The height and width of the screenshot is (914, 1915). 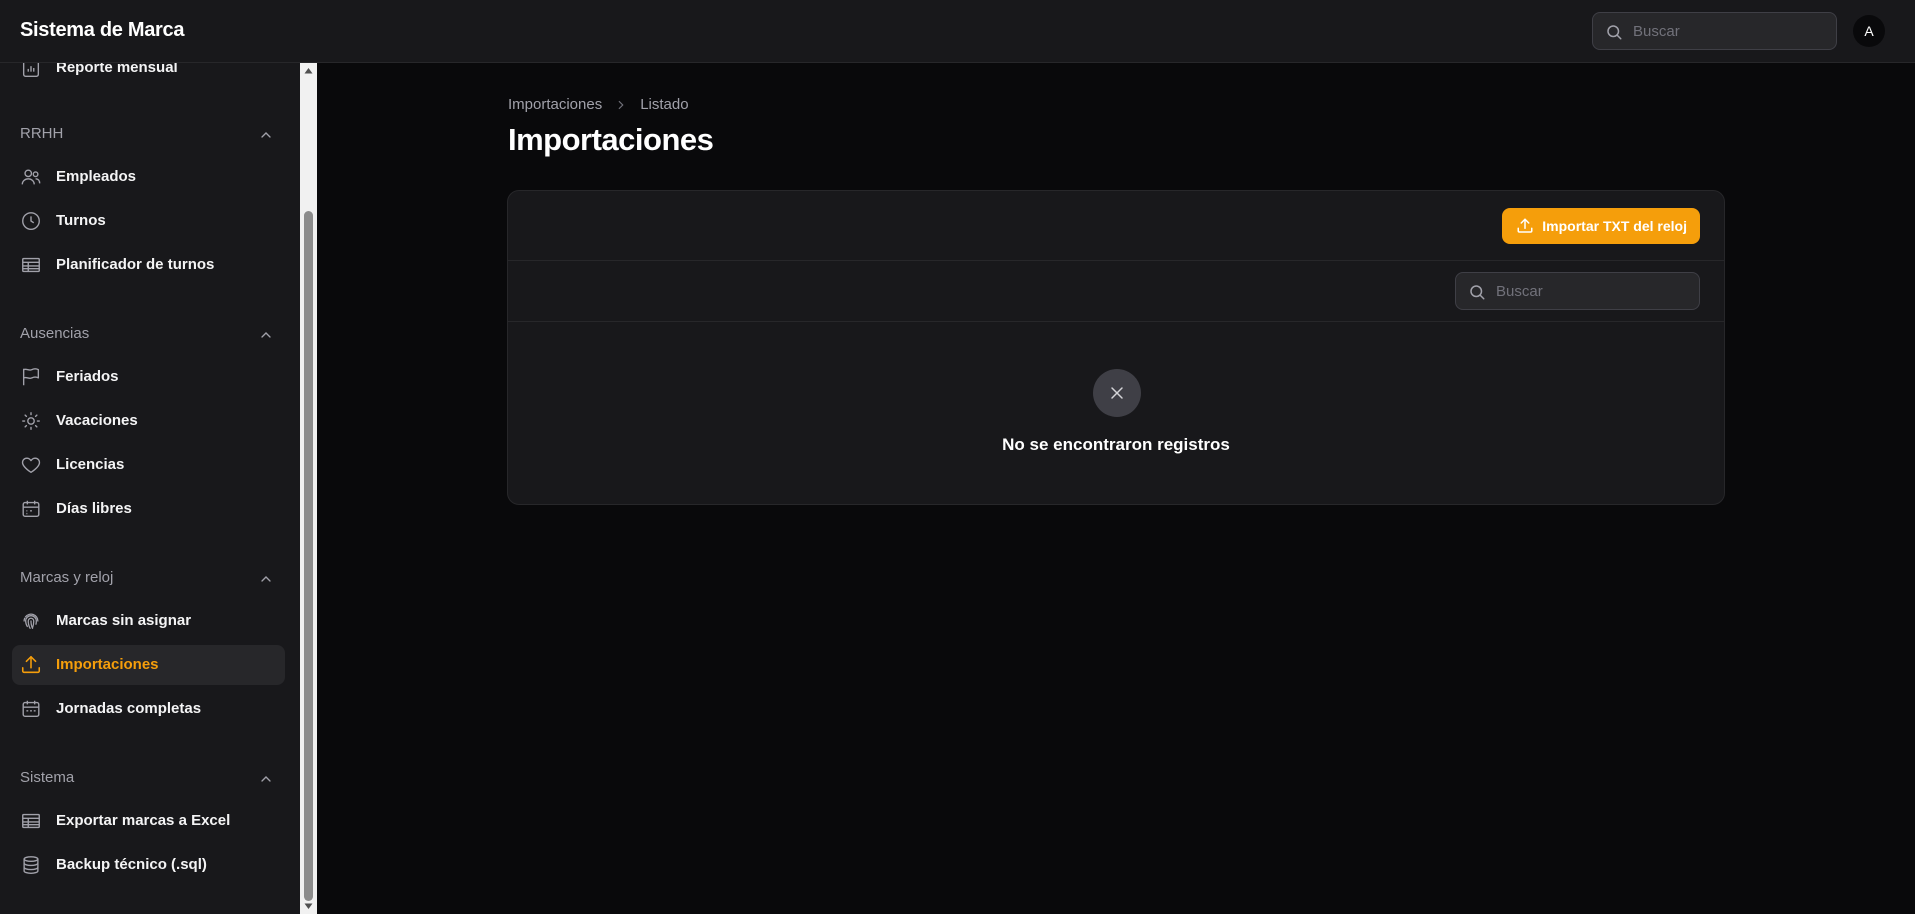 What do you see at coordinates (148, 465) in the screenshot?
I see `sidebar-item-licencias: Licencias` at bounding box center [148, 465].